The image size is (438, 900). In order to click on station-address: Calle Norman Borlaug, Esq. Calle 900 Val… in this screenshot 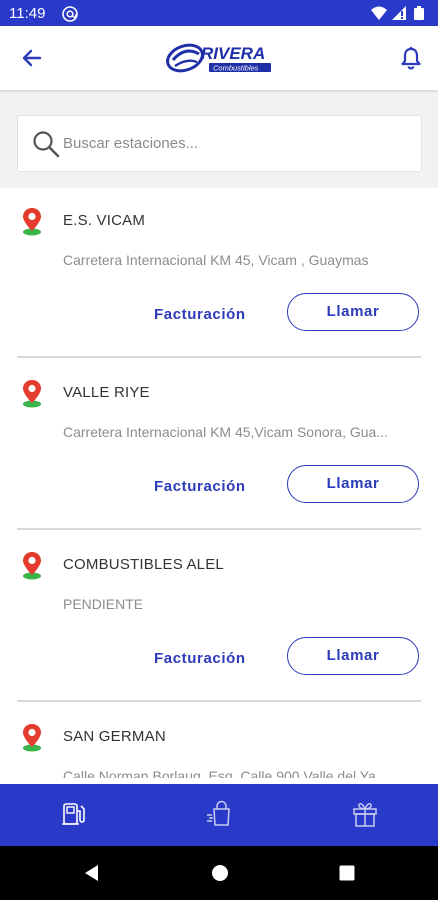, I will do `click(225, 773)`.